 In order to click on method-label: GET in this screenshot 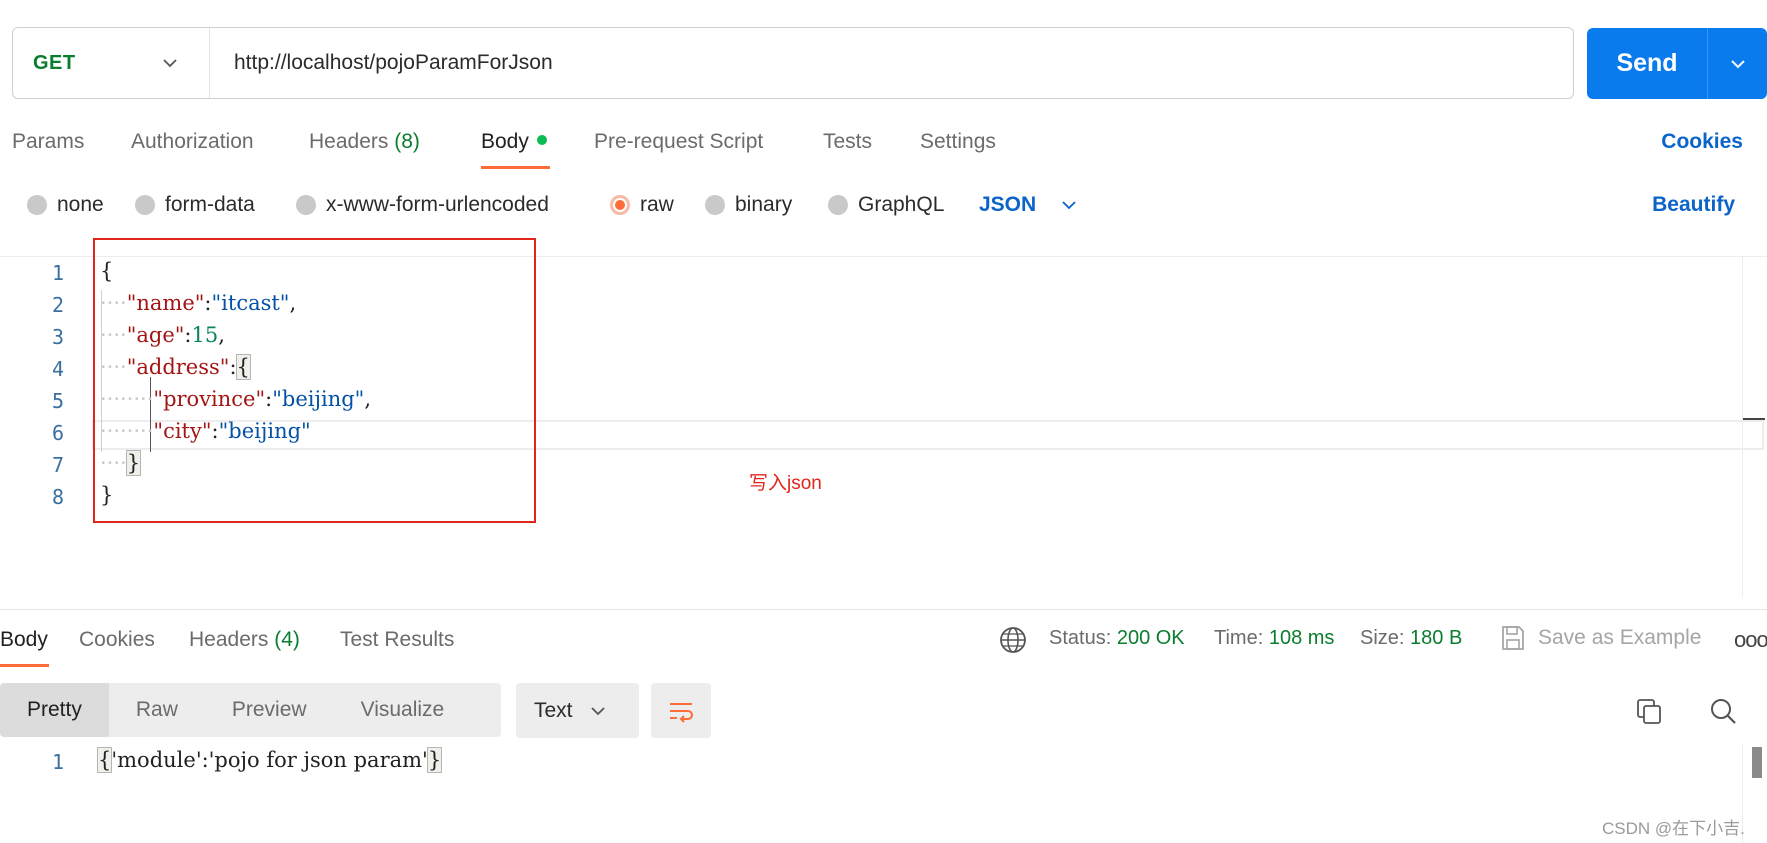, I will do `click(54, 62)`.